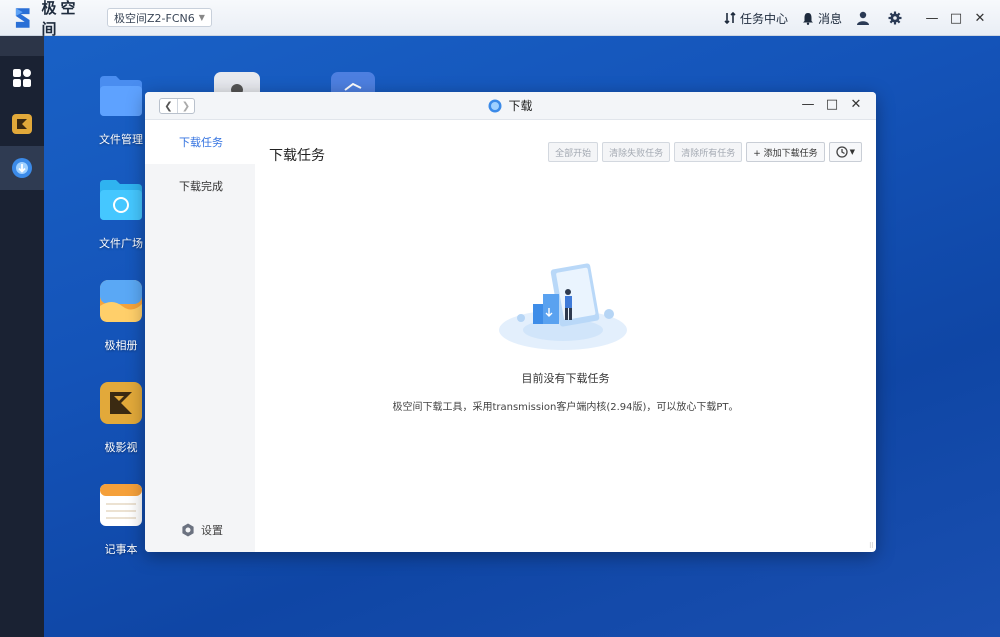 The width and height of the screenshot is (1000, 637). I want to click on shared-folder-icon, so click(121, 200).